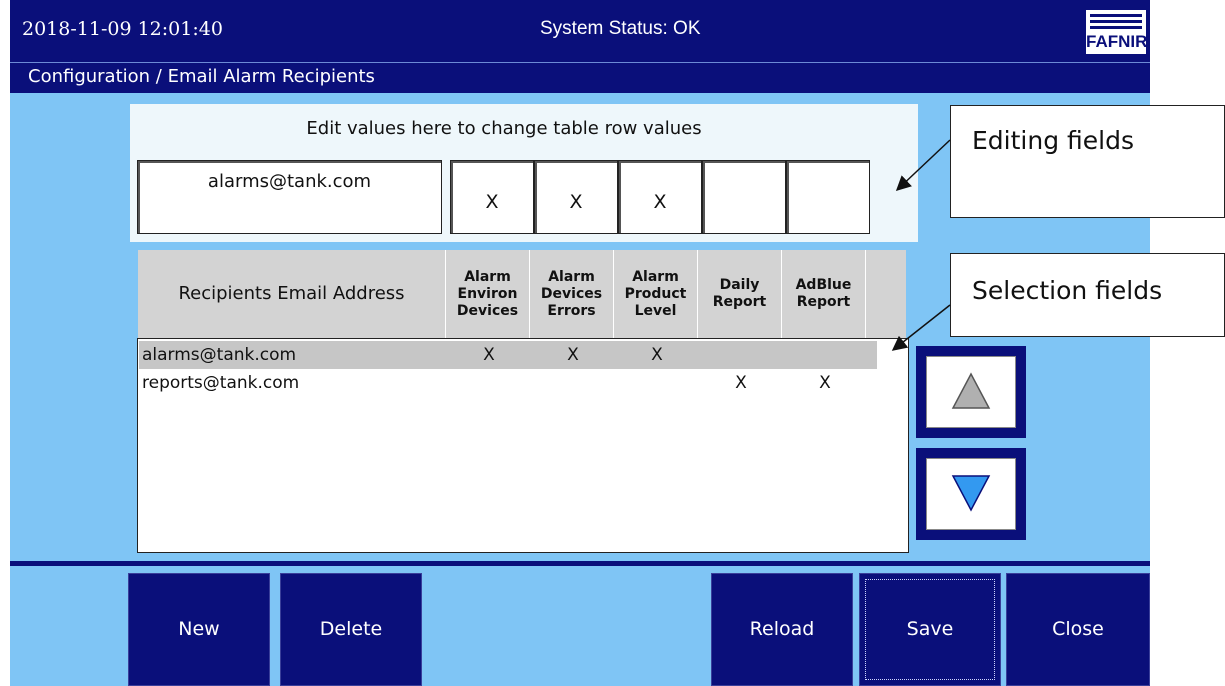  Describe the element at coordinates (921, 327) in the screenshot. I see `selection-pointer-arrow` at that location.